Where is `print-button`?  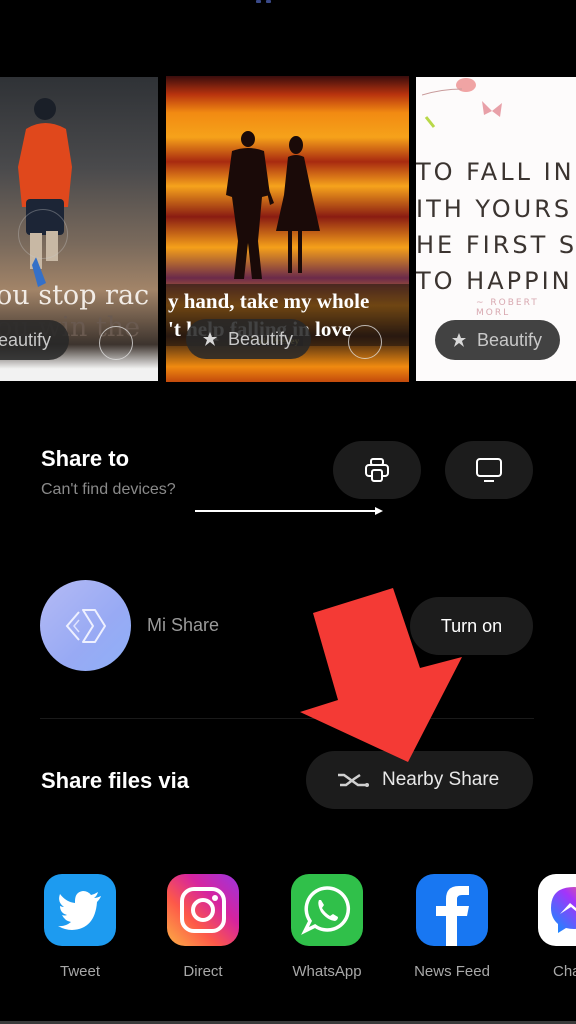 print-button is located at coordinates (377, 470).